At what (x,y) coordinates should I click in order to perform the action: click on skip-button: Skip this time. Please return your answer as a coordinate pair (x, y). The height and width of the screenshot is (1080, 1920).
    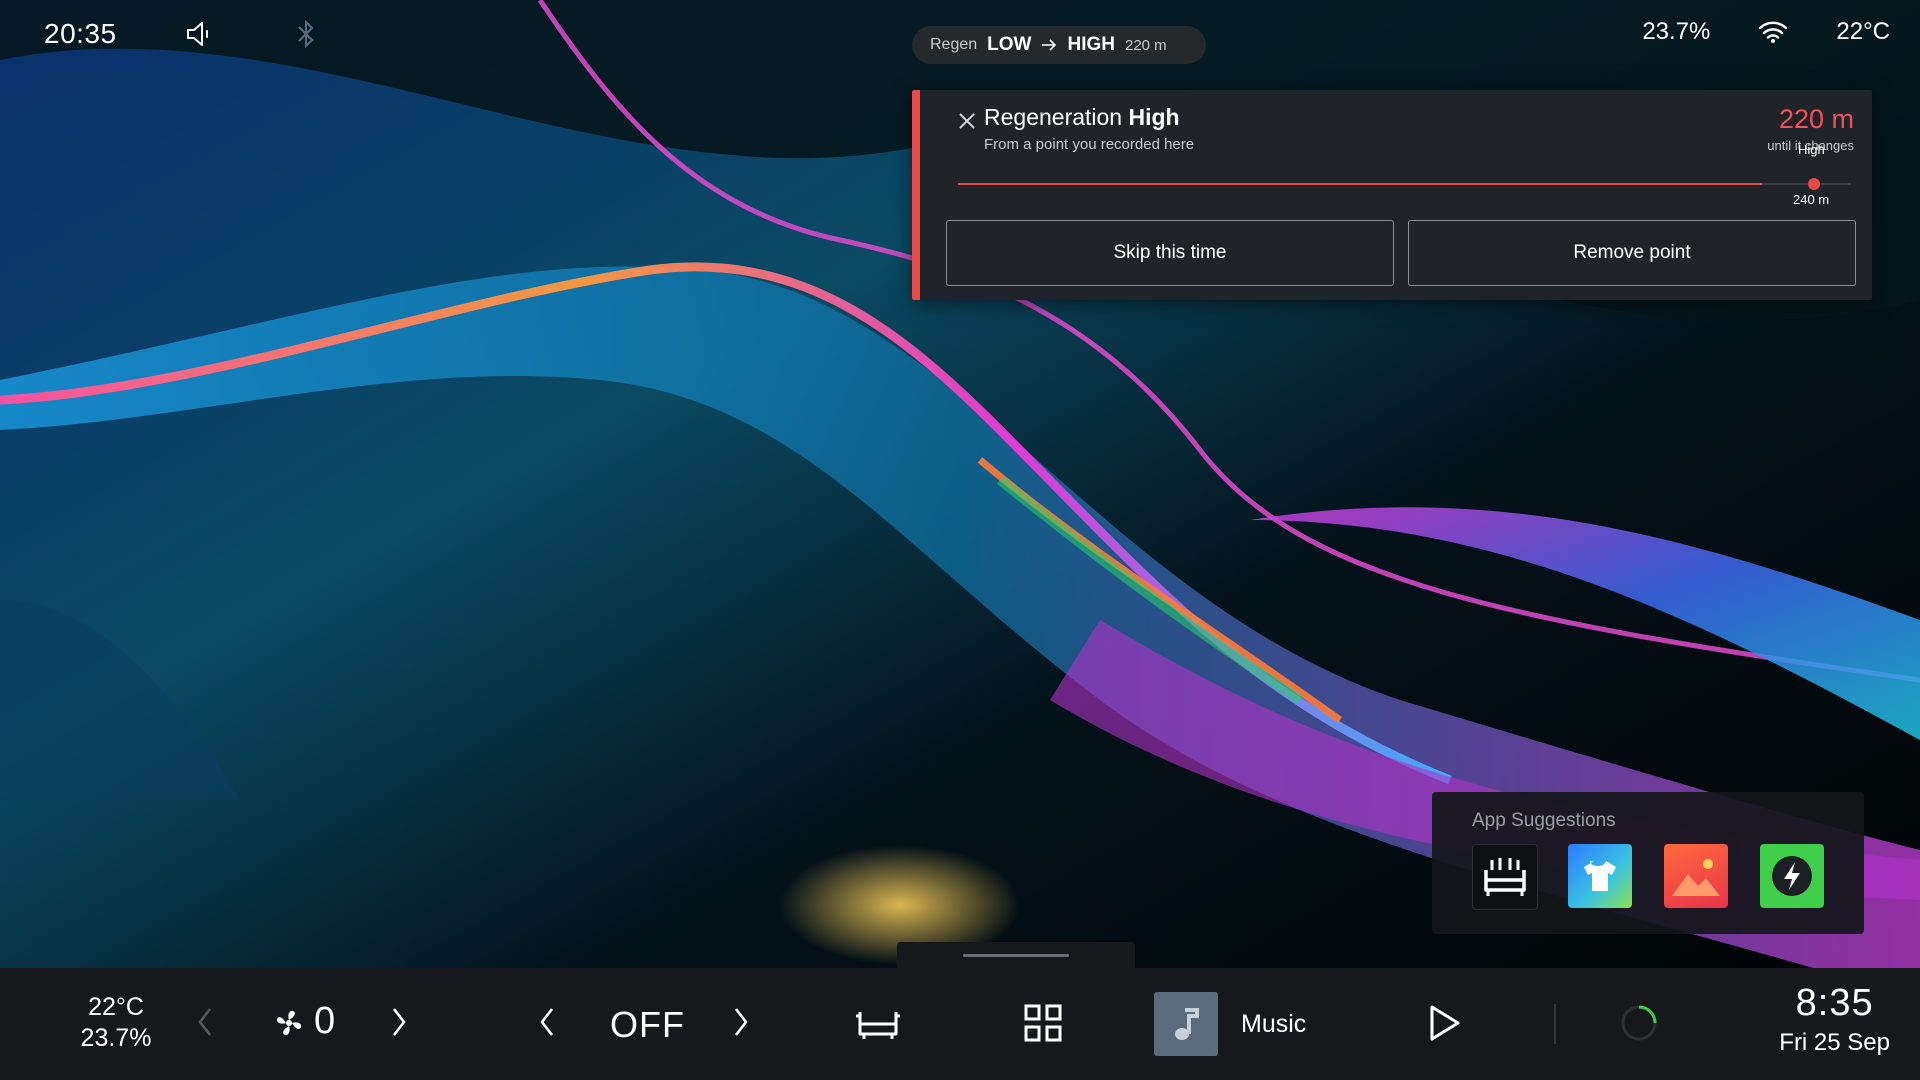
    Looking at the image, I should click on (1170, 253).